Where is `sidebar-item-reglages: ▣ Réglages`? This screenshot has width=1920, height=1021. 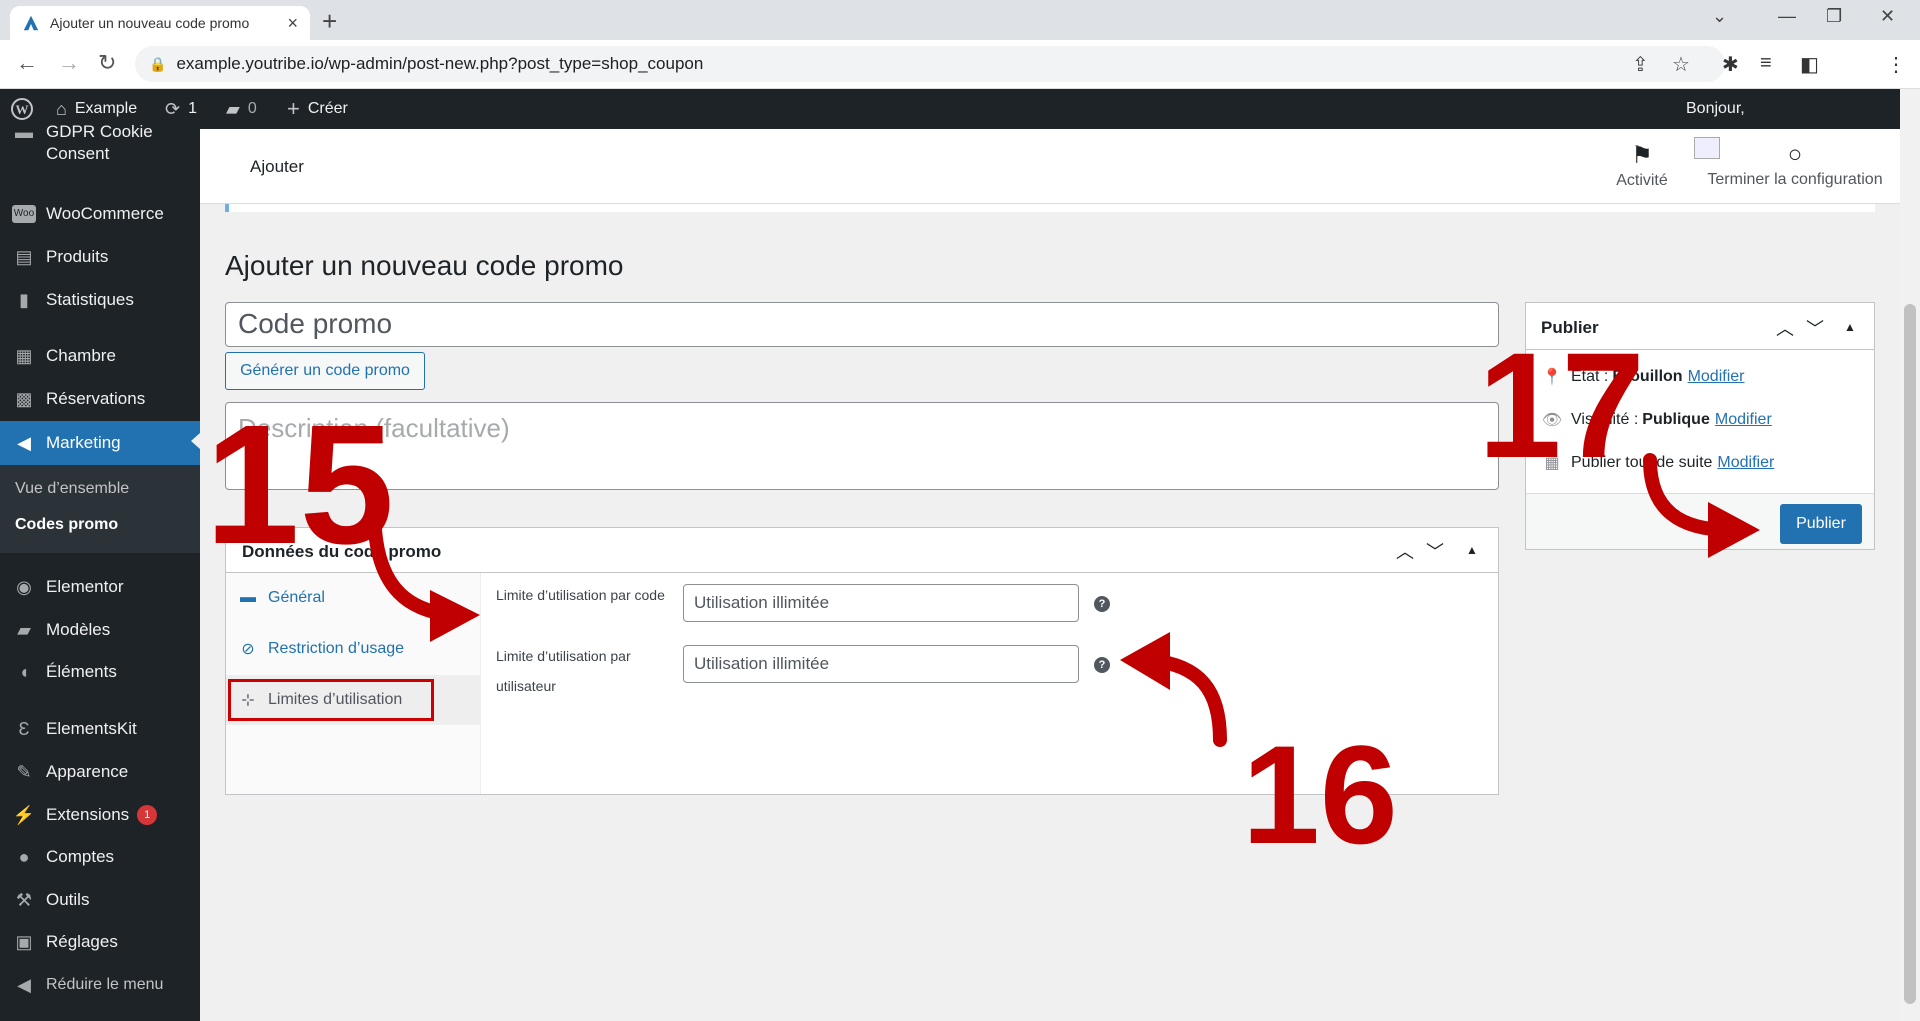
sidebar-item-reglages: ▣ Réglages is located at coordinates (100, 942).